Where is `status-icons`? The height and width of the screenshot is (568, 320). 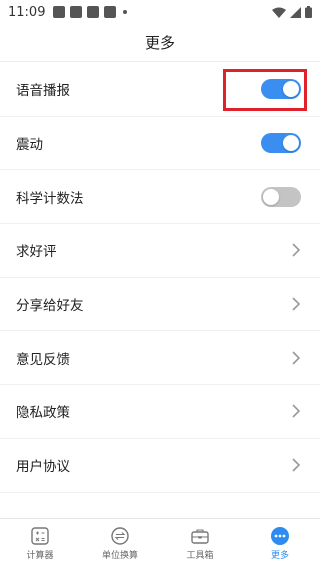 status-icons is located at coordinates (292, 12).